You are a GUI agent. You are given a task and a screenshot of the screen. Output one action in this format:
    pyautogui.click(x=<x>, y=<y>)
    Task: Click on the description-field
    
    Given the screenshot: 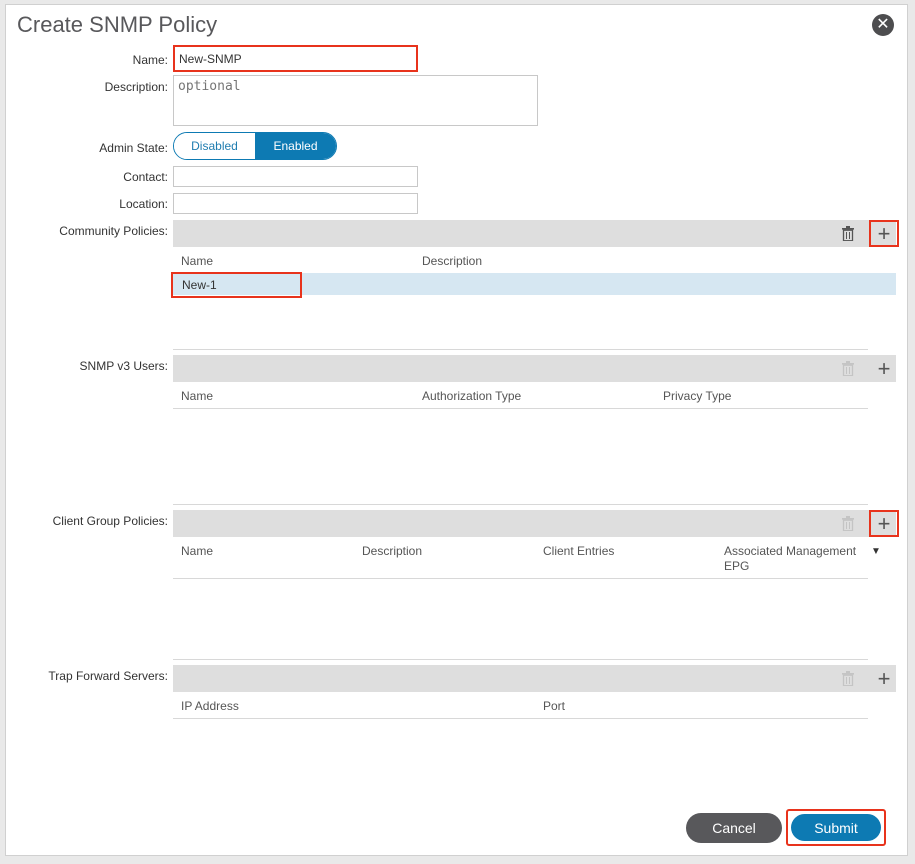 What is the action you would take?
    pyautogui.click(x=355, y=100)
    